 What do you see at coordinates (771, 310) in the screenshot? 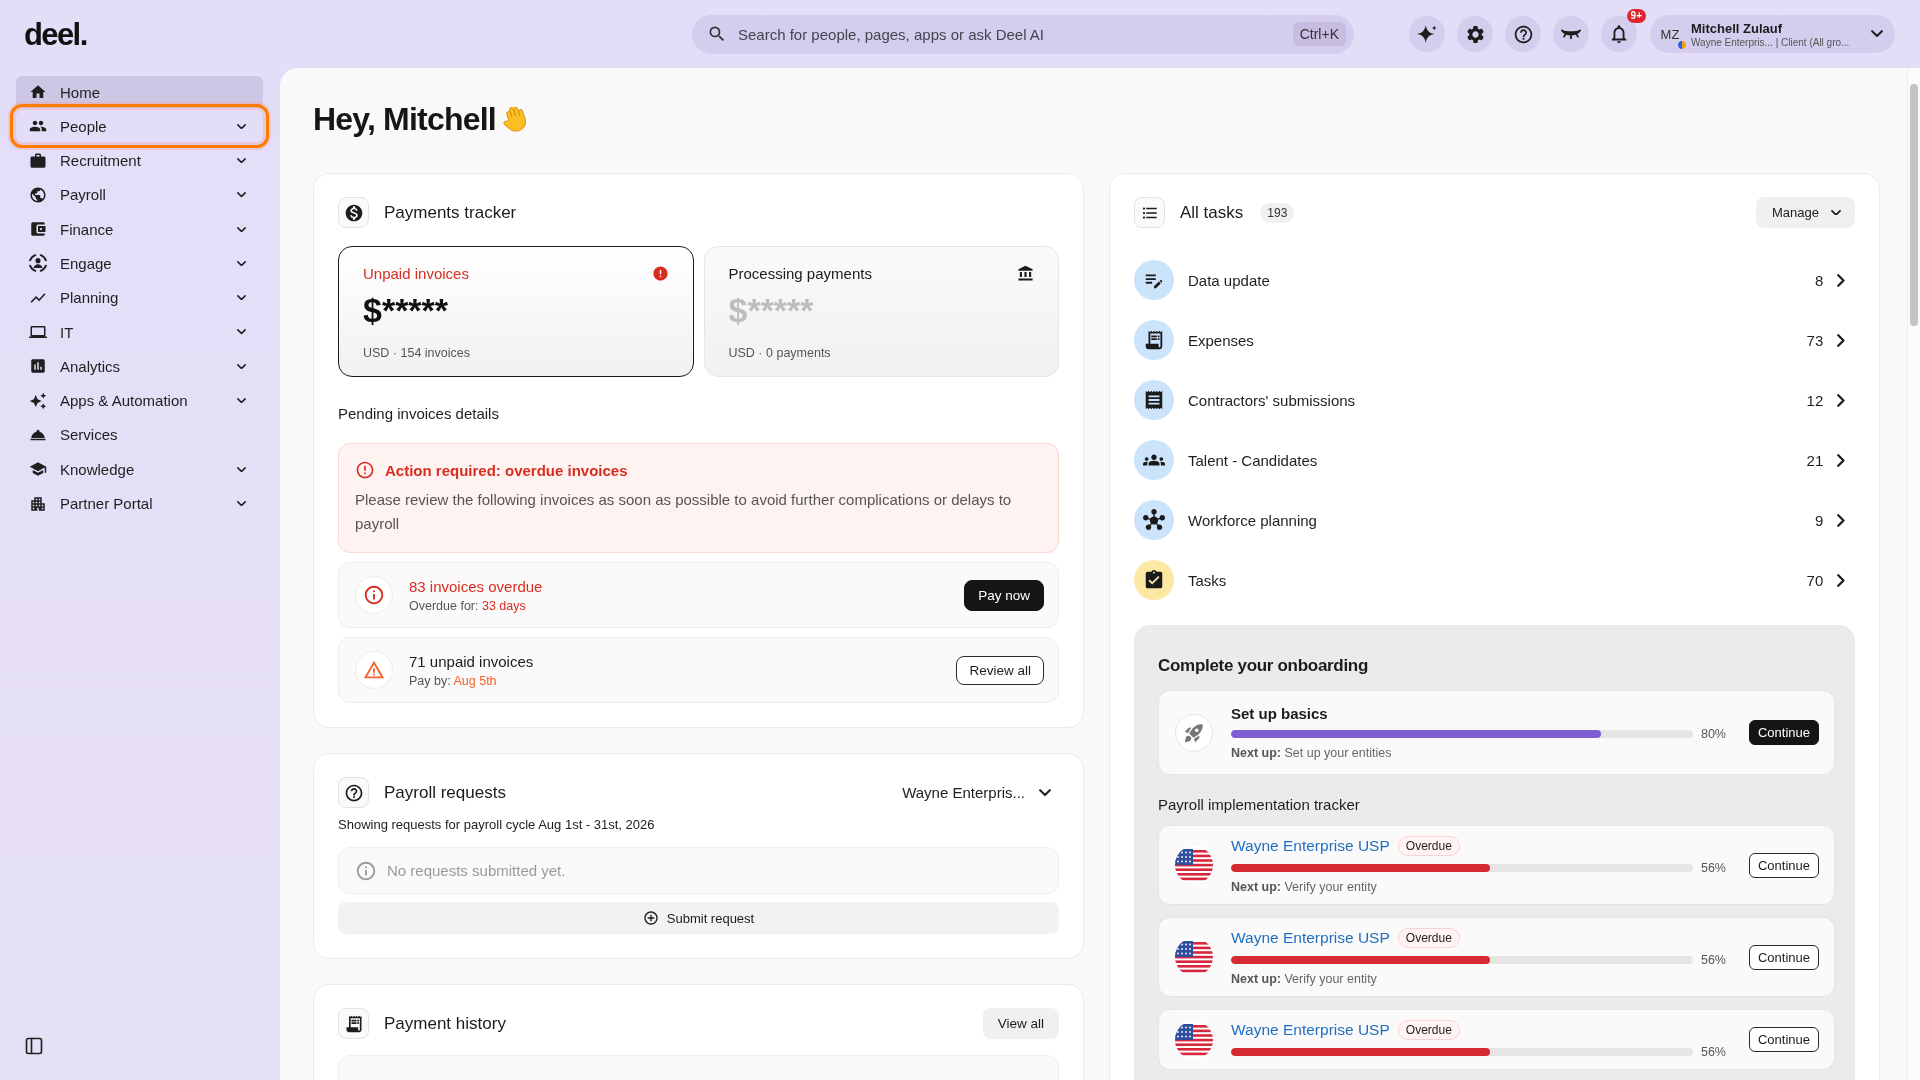
I see `masked-amount: $*****` at bounding box center [771, 310].